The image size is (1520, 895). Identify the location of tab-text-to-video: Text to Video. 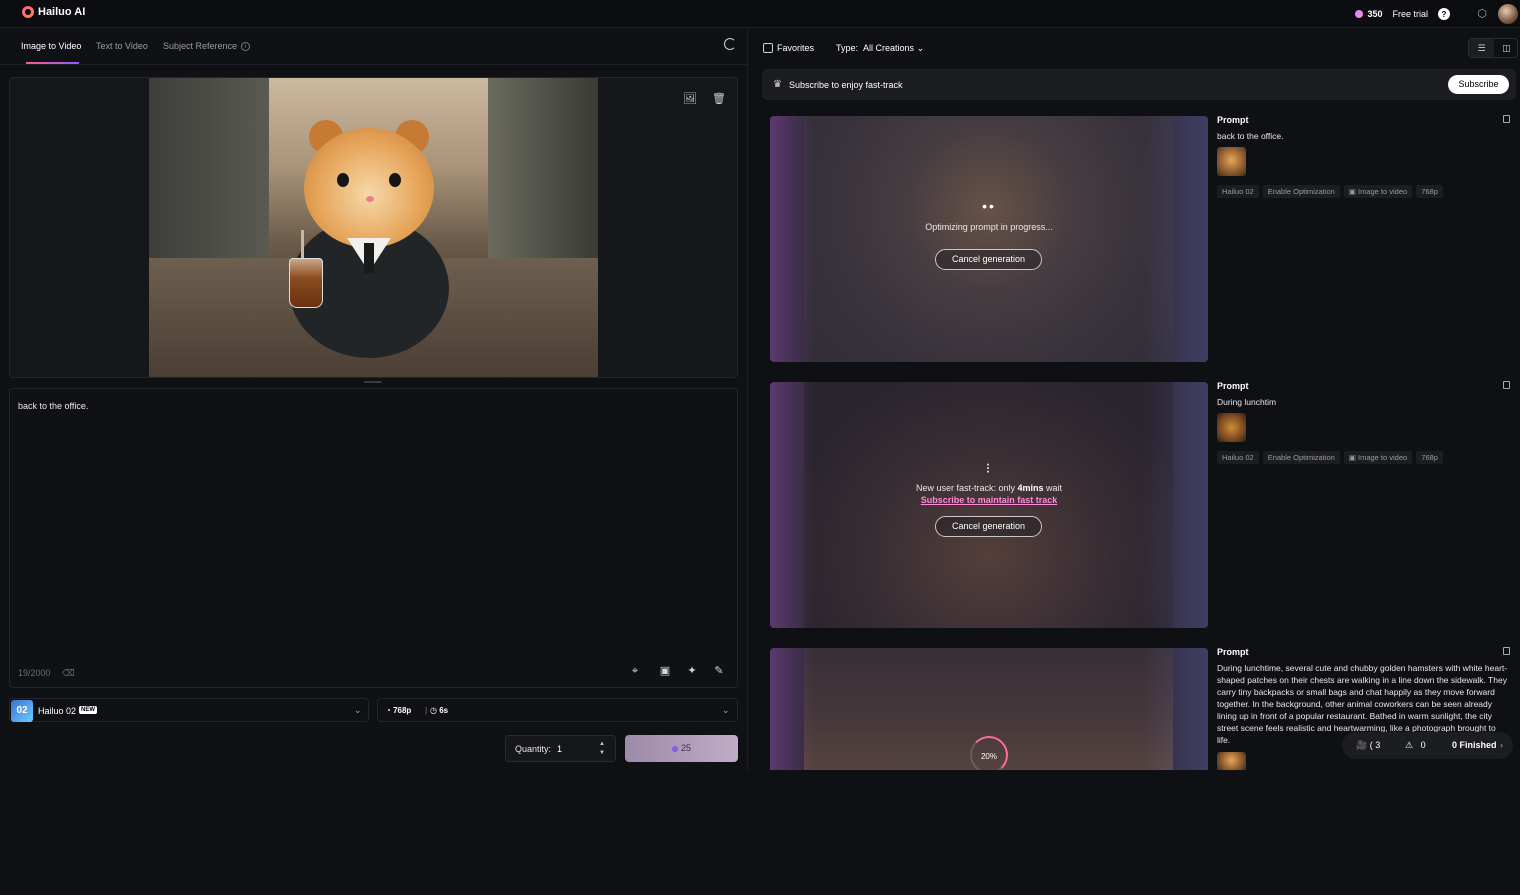
(122, 46).